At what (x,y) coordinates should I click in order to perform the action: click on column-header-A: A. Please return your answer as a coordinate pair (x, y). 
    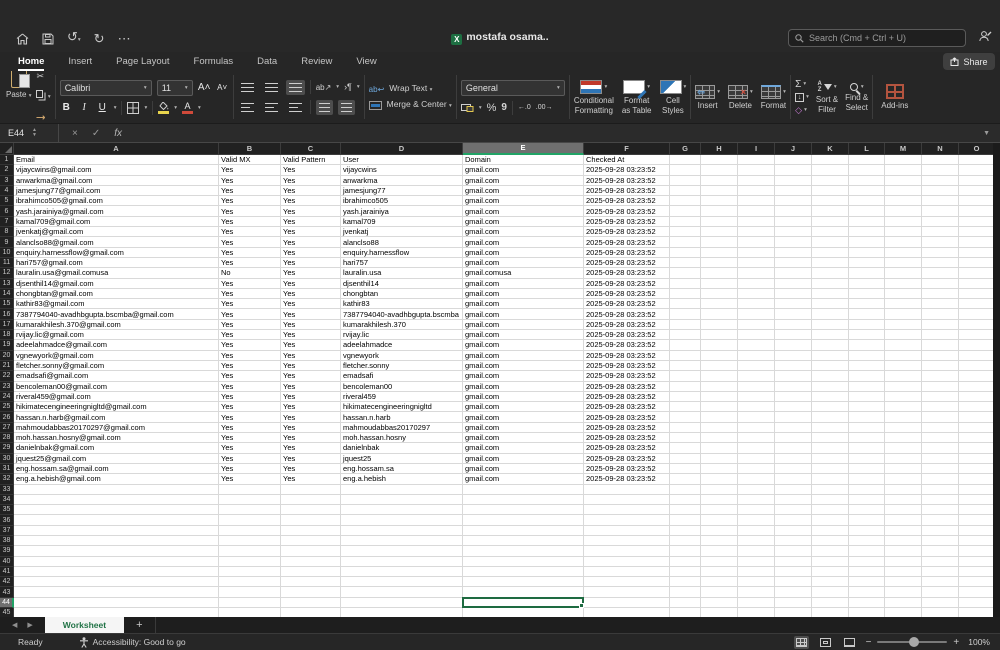
    Looking at the image, I should click on (116, 149).